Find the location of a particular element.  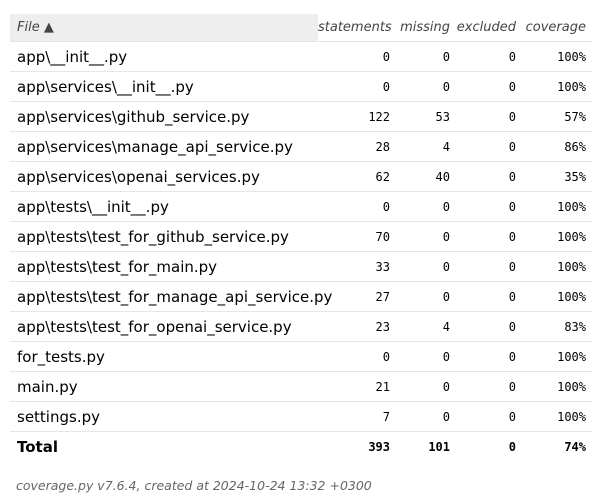

statements-cell: 7 is located at coordinates (357, 416).